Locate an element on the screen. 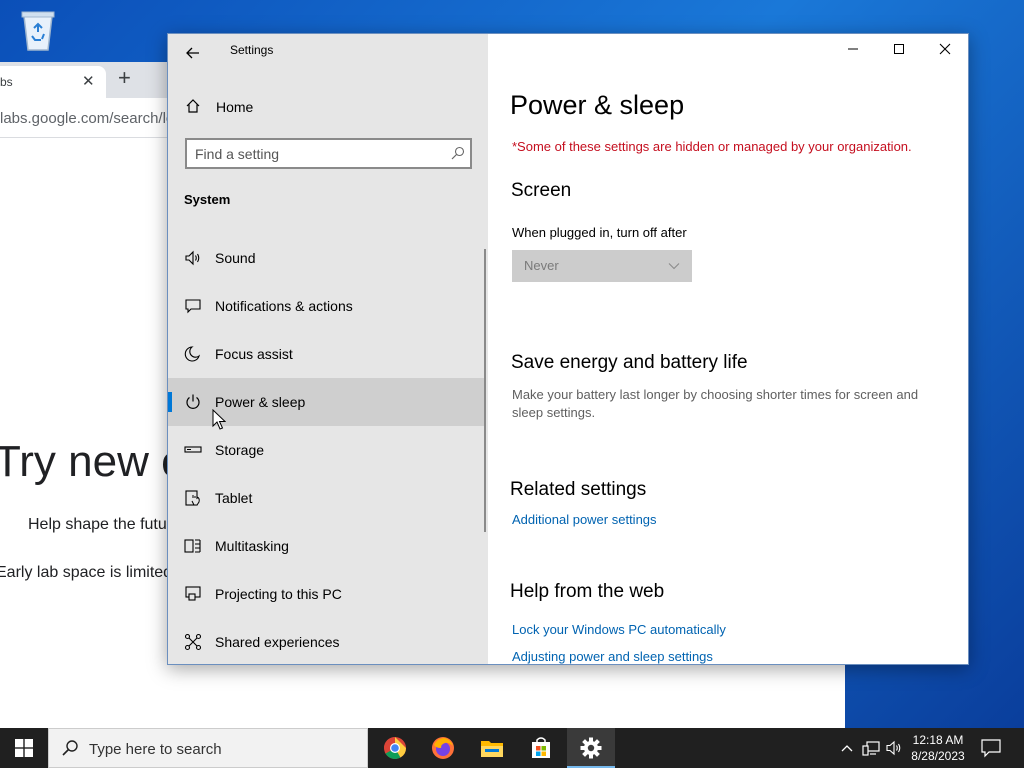 The height and width of the screenshot is (768, 1024). chevron-down-icon is located at coordinates (674, 266).